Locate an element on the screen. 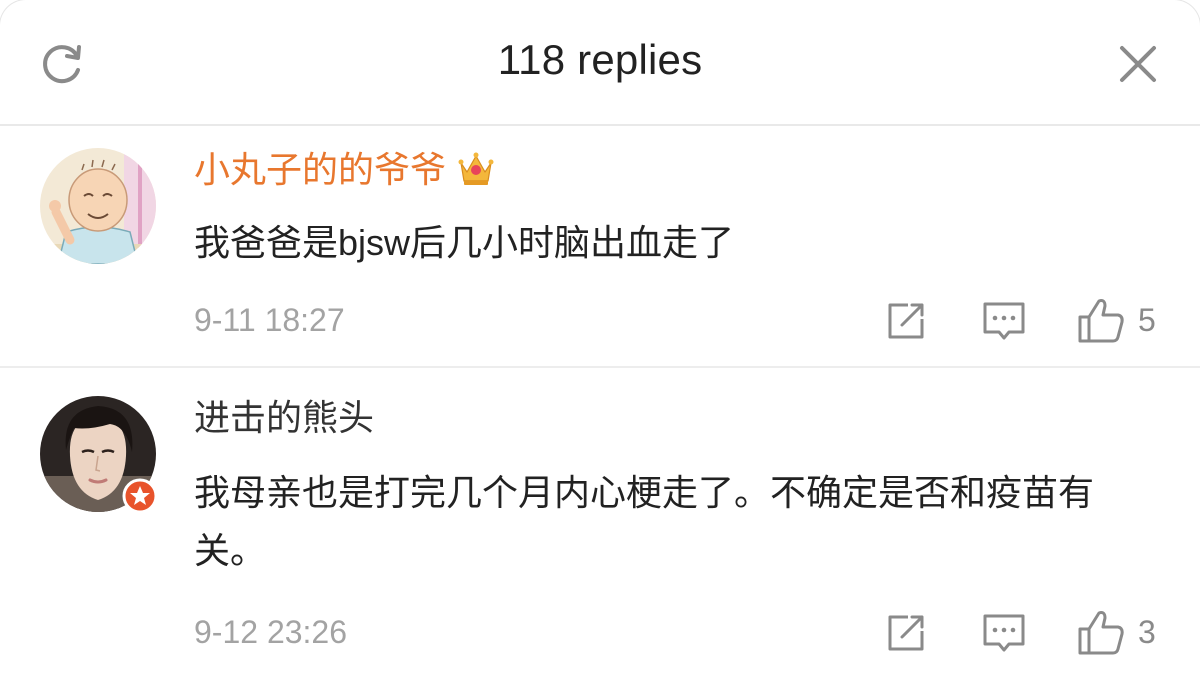 The width and height of the screenshot is (1200, 692). comment-timestamp: 9-12 23:26 is located at coordinates (271, 632).